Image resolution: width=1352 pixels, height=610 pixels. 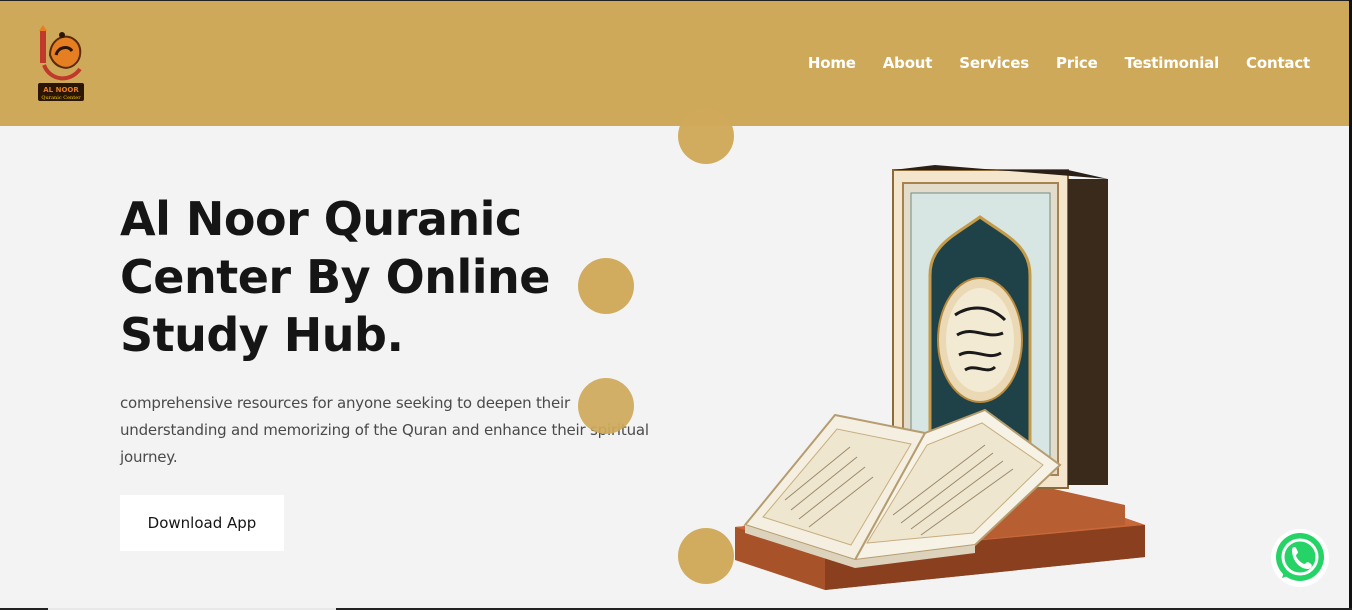 I want to click on whatsapp-icon, so click(x=1300, y=558).